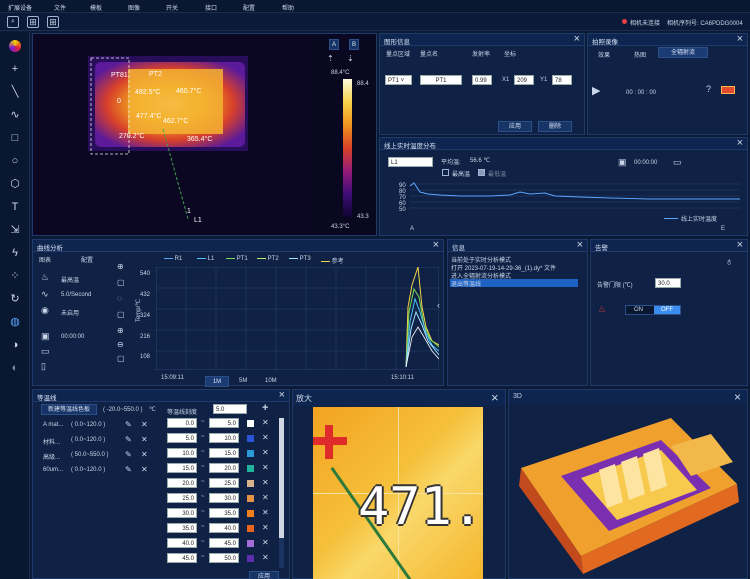 The width and height of the screenshot is (750, 579). I want to click on iso-row-from: 10.0, so click(182, 453).